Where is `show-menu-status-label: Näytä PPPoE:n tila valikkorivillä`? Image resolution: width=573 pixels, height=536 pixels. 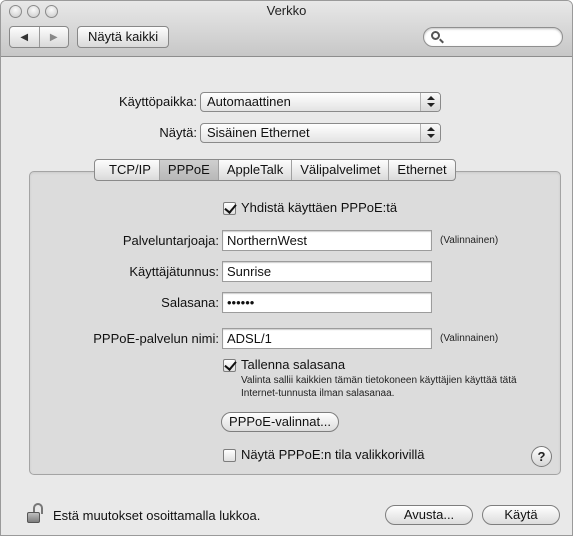 show-menu-status-label: Näytä PPPoE:n tila valikkorivillä is located at coordinates (333, 454).